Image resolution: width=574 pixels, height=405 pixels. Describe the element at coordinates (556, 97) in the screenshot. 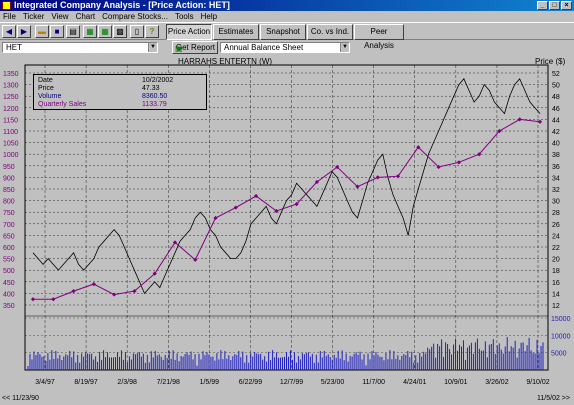

I see `right-tick-label: 48` at that location.